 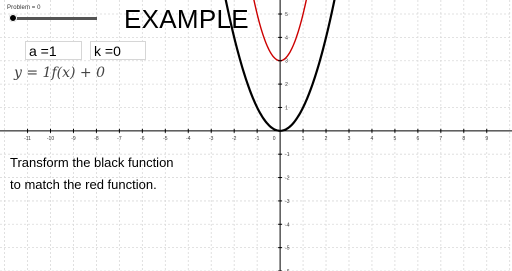 What do you see at coordinates (287, 155) in the screenshot?
I see `y-tick-label: -1` at bounding box center [287, 155].